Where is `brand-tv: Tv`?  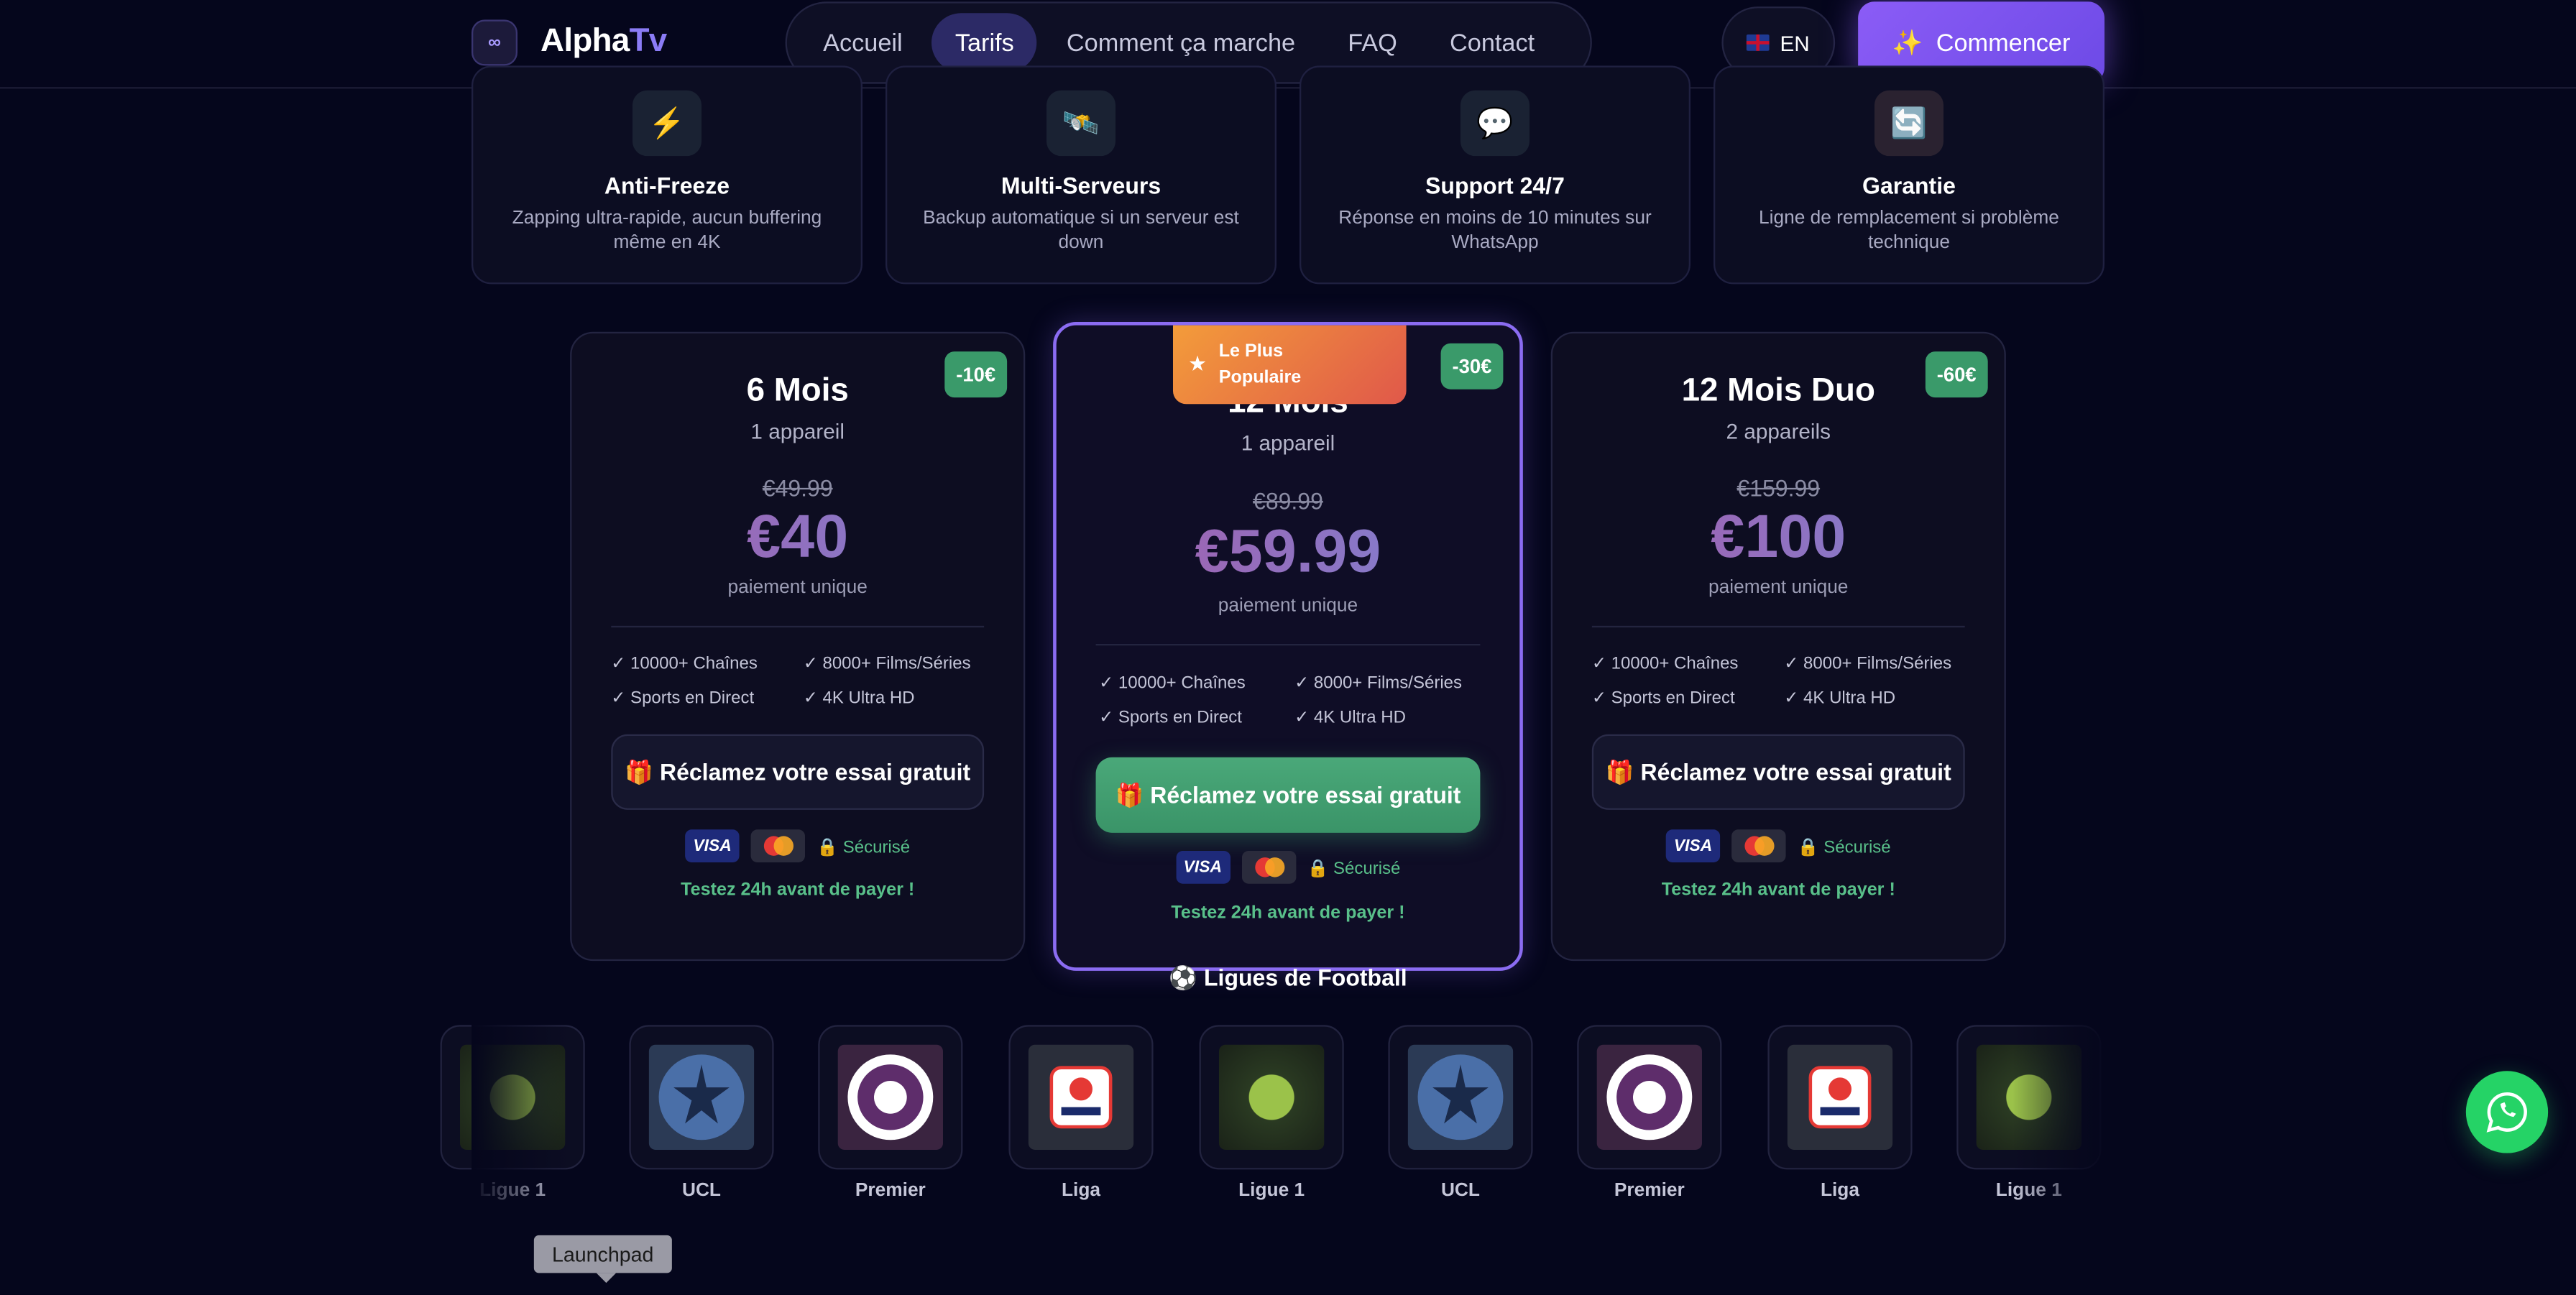
brand-tv: Tv is located at coordinates (648, 41).